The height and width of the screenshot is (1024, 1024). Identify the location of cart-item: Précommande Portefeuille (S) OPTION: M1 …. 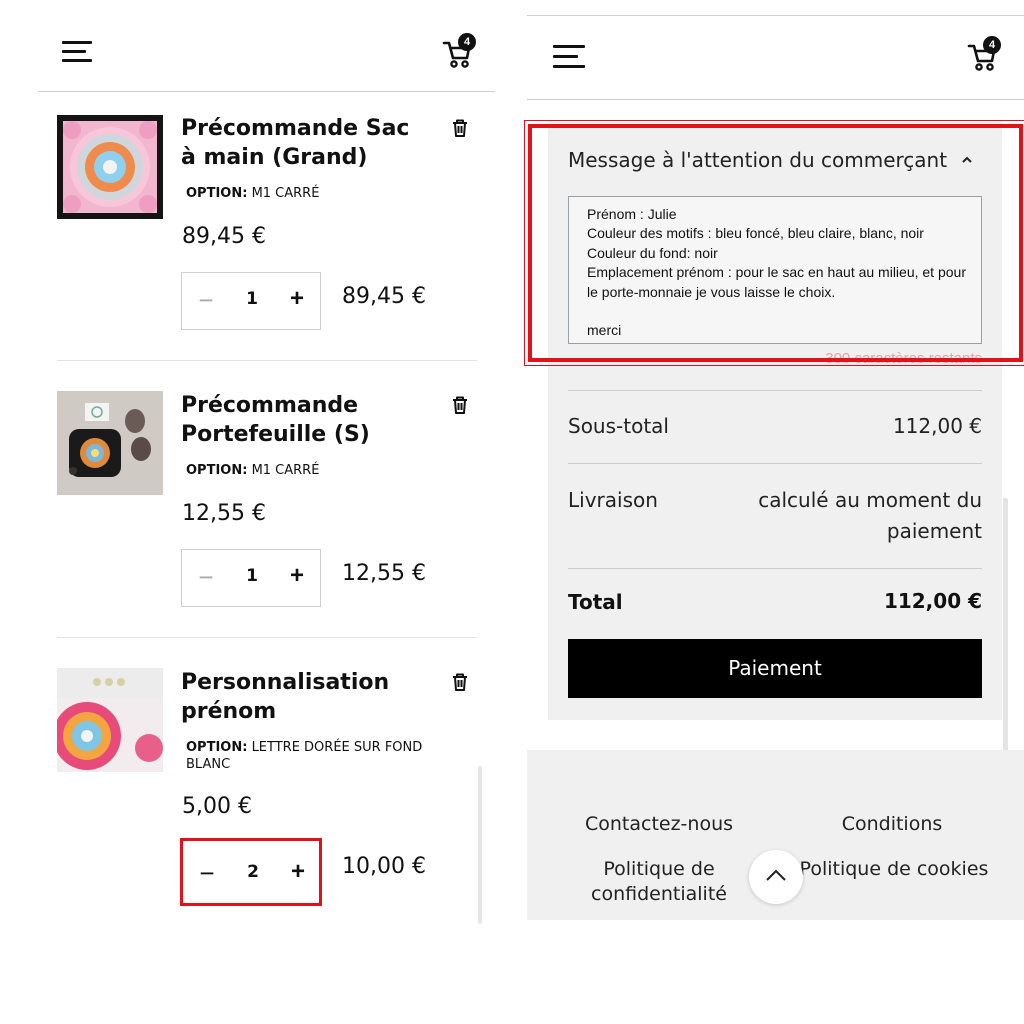
(267, 509).